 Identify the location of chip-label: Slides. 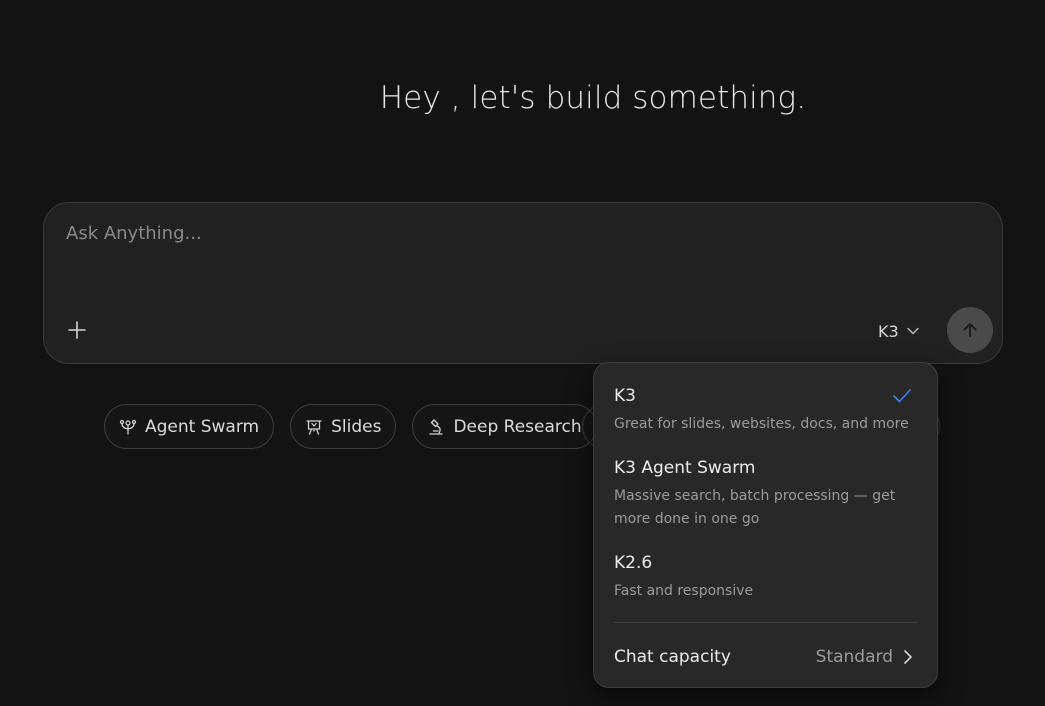
(356, 426).